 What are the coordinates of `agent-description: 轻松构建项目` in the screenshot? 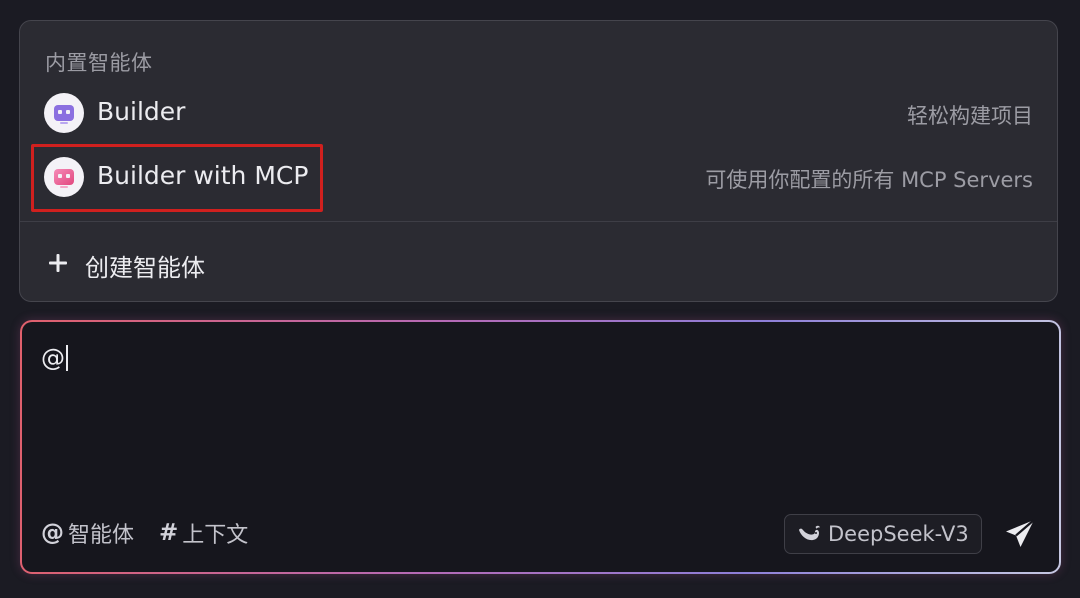 It's located at (970, 116).